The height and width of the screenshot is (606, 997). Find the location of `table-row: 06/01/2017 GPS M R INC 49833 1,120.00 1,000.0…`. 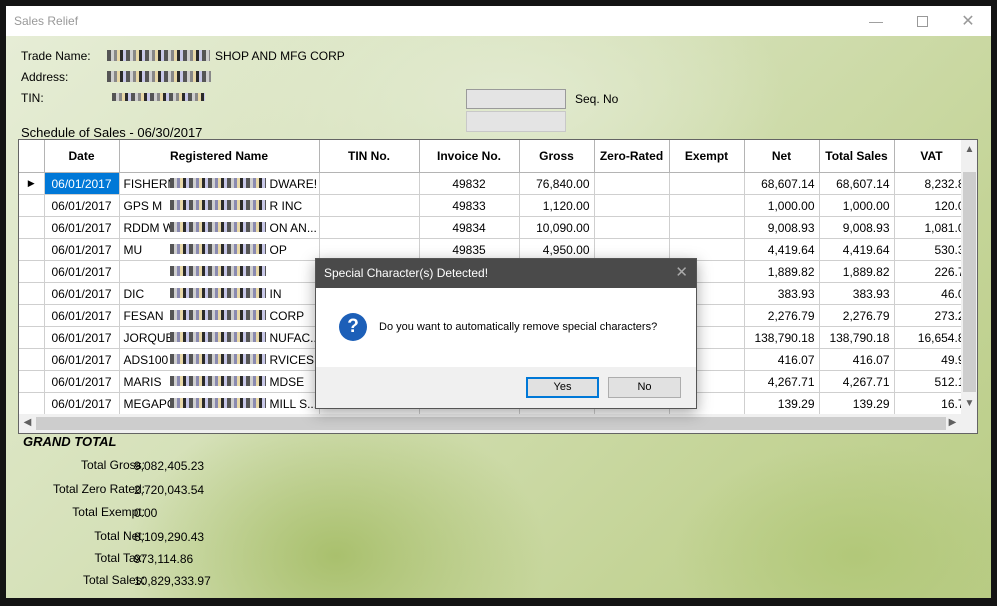

table-row: 06/01/2017 GPS M R INC 49833 1,120.00 1,000.0… is located at coordinates (494, 205).